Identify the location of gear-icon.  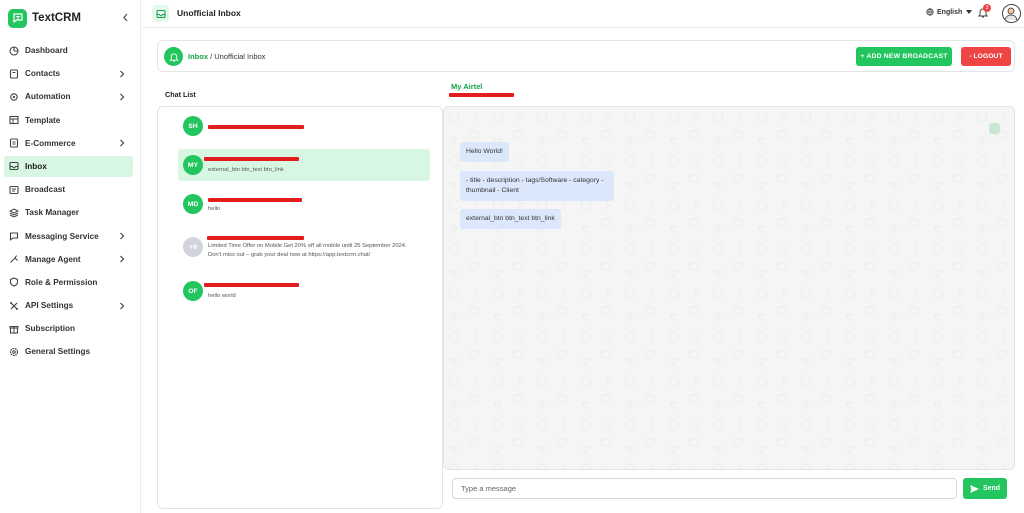
(14, 352).